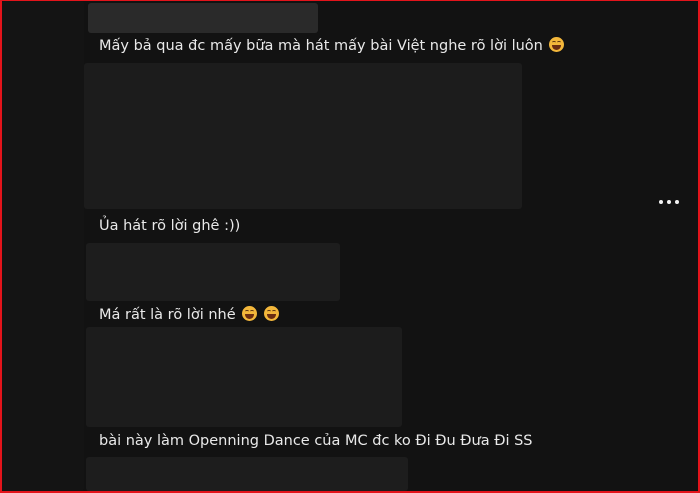  I want to click on comment-text: Má rất là rõ lời nhé, so click(189, 315).